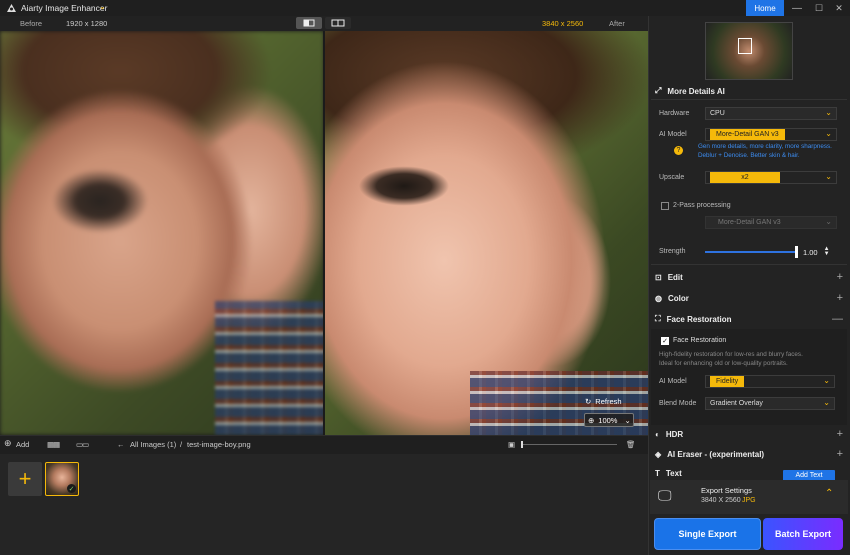 Image resolution: width=850 pixels, height=555 pixels. Describe the element at coordinates (839, 8) in the screenshot. I see `close-icon: ✕` at that location.